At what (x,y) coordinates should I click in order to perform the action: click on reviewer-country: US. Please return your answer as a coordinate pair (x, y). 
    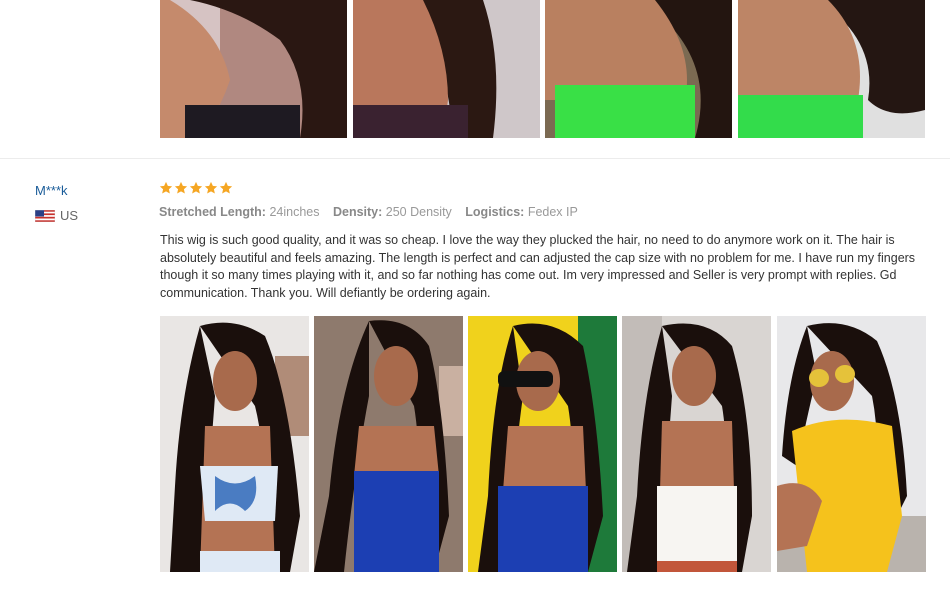
    Looking at the image, I should click on (56, 215).